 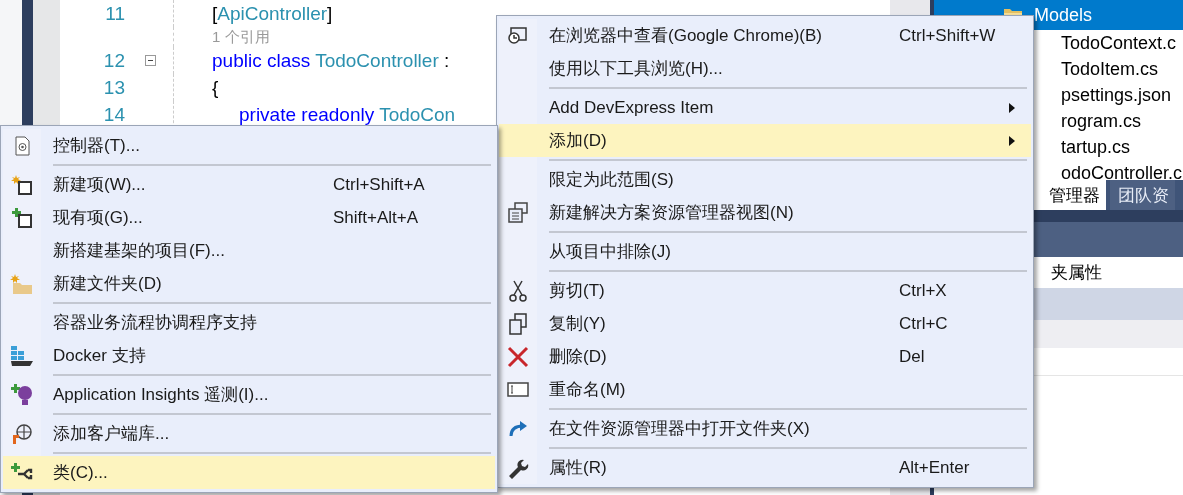 I want to click on lightbulb-icon, so click(x=22, y=394).